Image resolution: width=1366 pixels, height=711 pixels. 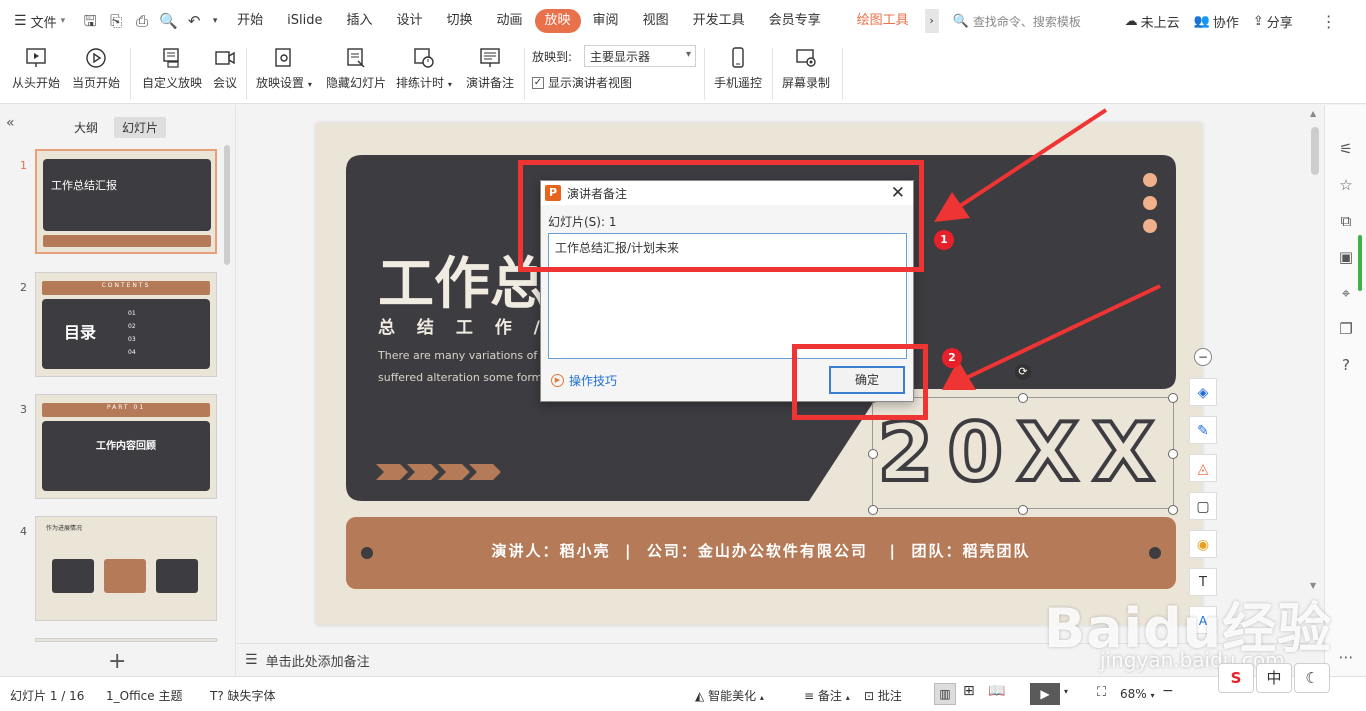 I want to click on command-search: 🔍 查找命令、搜索模板, so click(x=1033, y=21).